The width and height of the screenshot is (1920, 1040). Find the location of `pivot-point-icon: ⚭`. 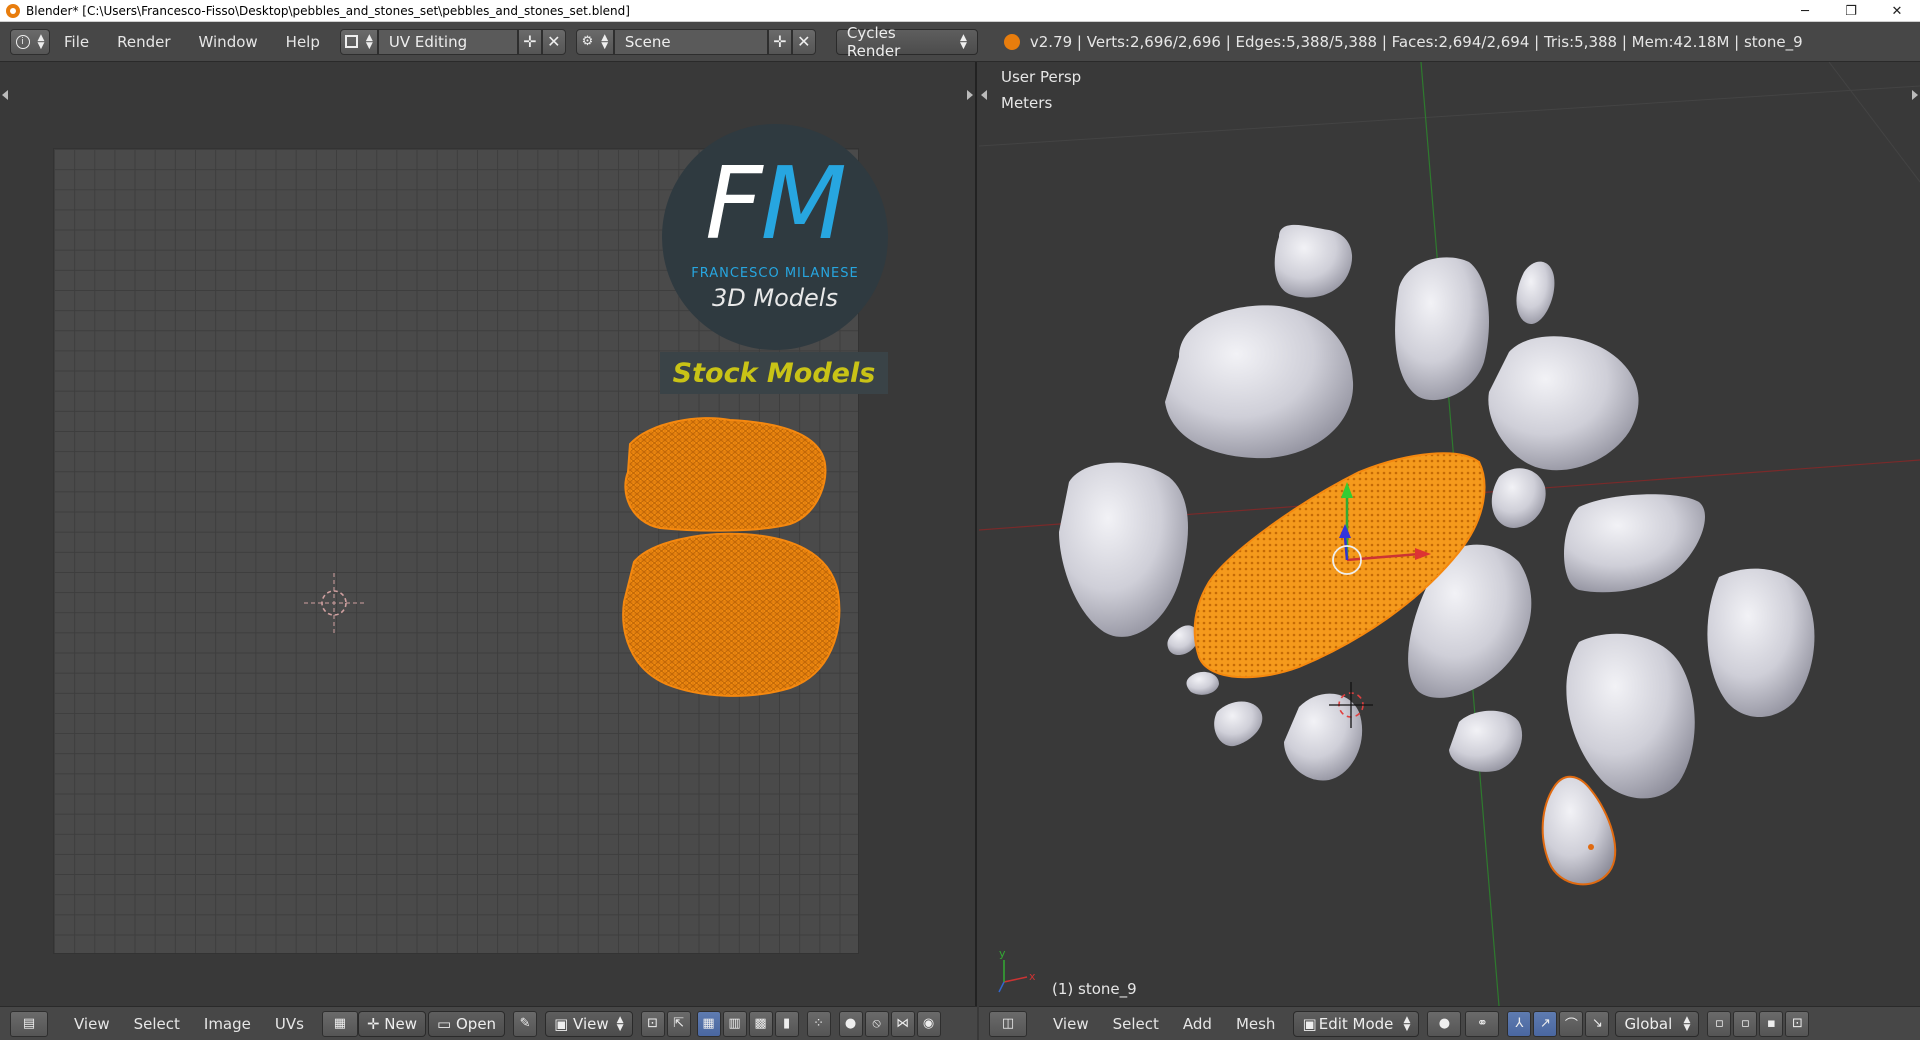

pivot-point-icon: ⚭ is located at coordinates (1482, 1023).